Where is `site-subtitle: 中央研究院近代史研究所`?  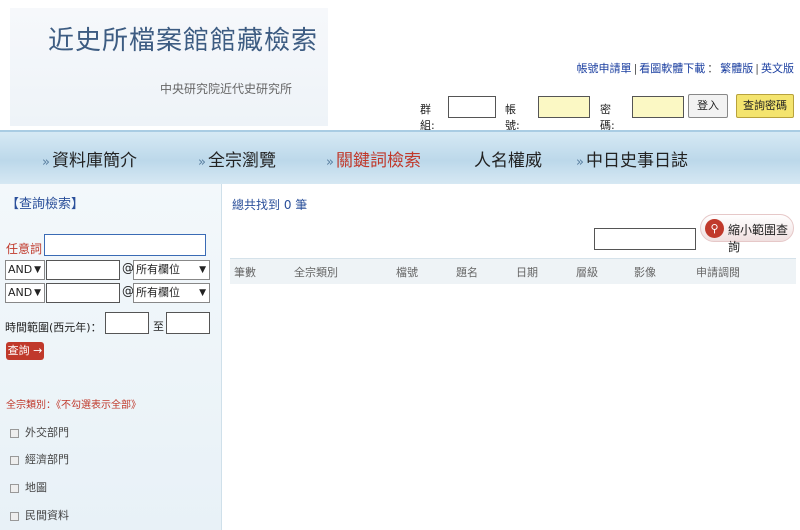 site-subtitle: 中央研究院近代史研究所 is located at coordinates (226, 89).